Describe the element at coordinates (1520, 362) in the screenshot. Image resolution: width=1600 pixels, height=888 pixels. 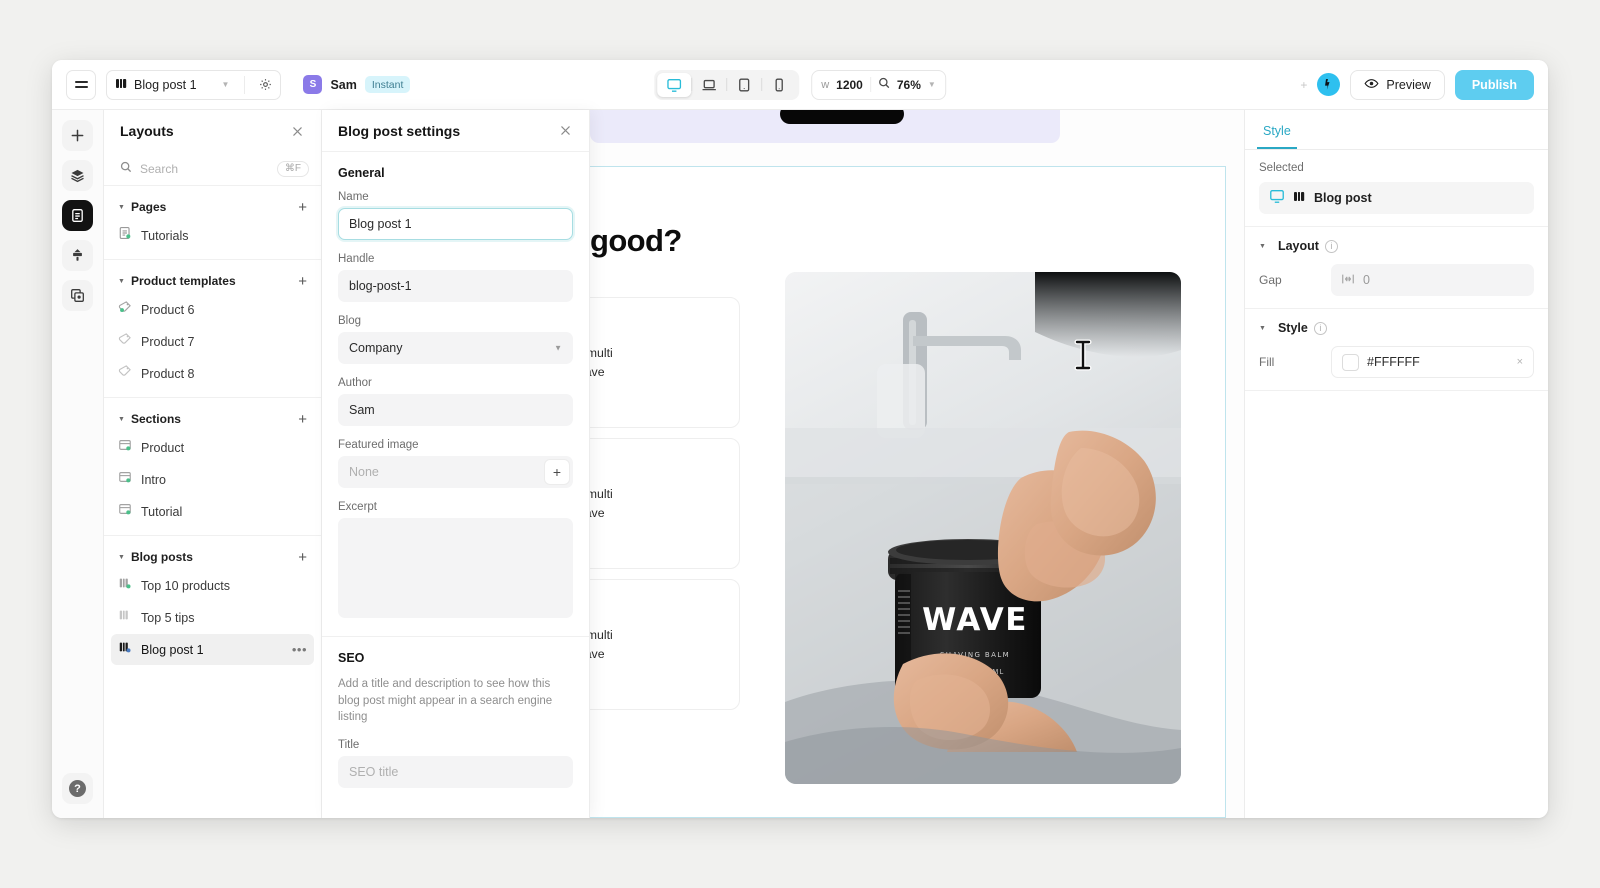
I see `clear-fill-button: ×` at that location.